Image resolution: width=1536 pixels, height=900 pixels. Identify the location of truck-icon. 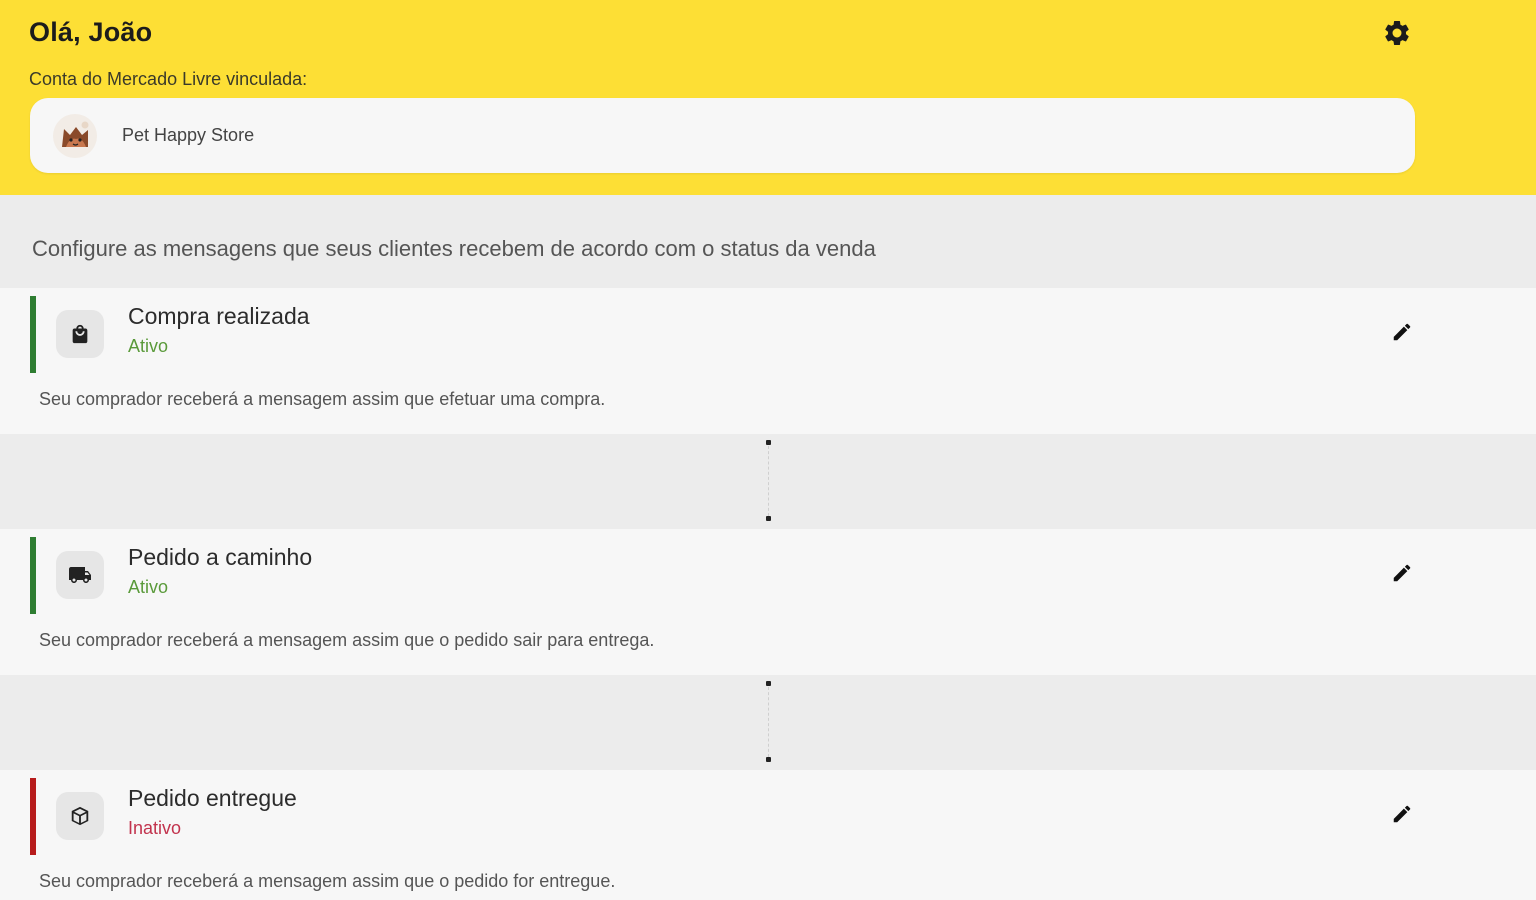
(80, 575).